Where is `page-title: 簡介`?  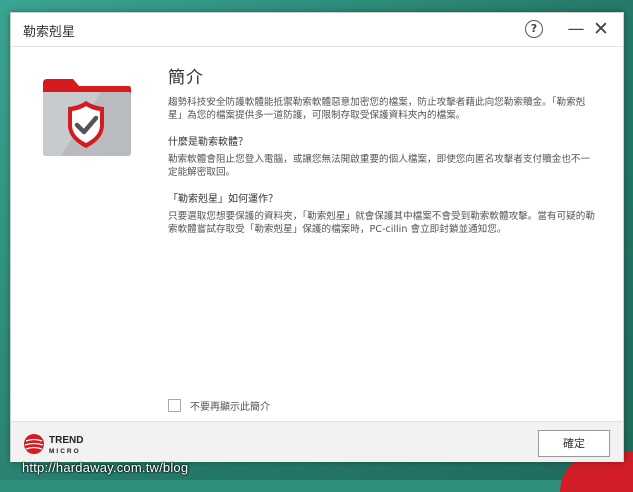
page-title: 簡介 is located at coordinates (186, 78).